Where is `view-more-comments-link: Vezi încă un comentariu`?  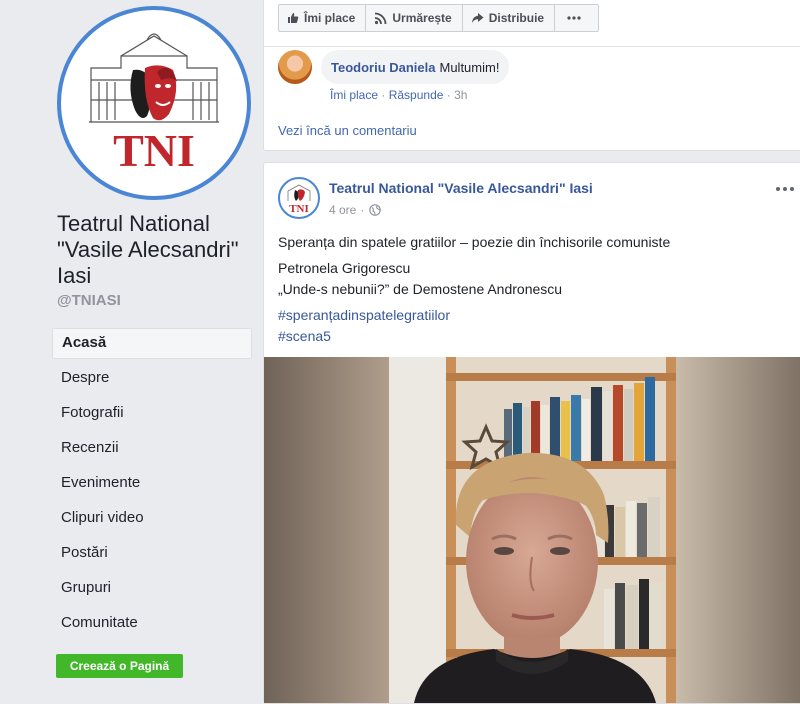 view-more-comments-link: Vezi încă un comentariu is located at coordinates (347, 130).